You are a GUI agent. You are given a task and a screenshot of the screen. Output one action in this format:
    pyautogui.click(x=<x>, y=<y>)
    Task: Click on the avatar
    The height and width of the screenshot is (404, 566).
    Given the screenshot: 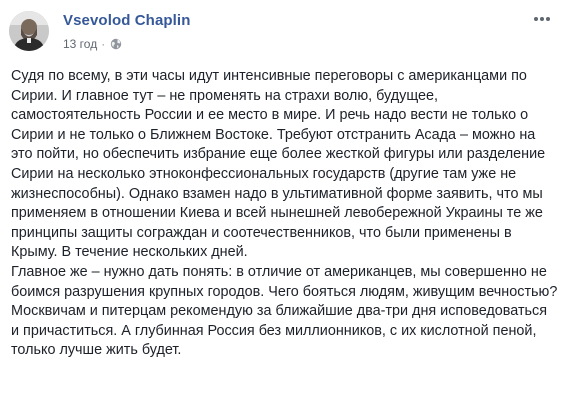 What is the action you would take?
    pyautogui.click(x=29, y=31)
    